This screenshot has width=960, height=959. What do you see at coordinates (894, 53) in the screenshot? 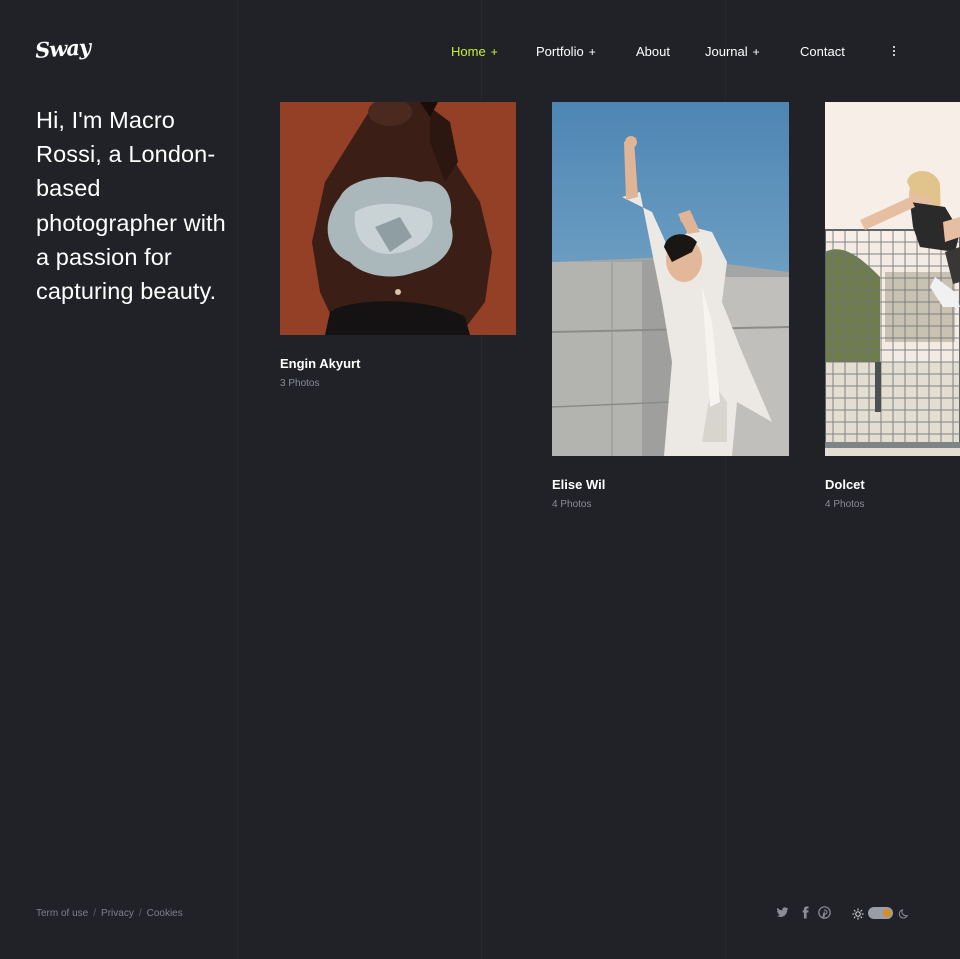
I see `vertical-dots-icon` at bounding box center [894, 53].